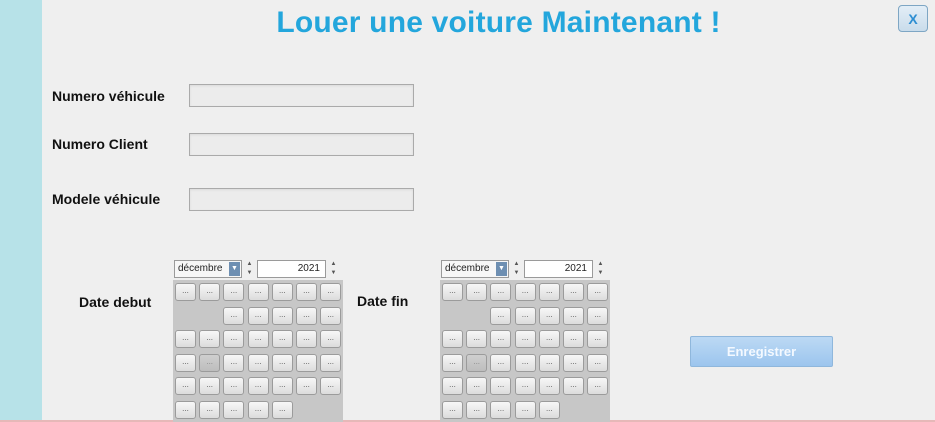  Describe the element at coordinates (913, 18) in the screenshot. I see `close-button: X` at that location.